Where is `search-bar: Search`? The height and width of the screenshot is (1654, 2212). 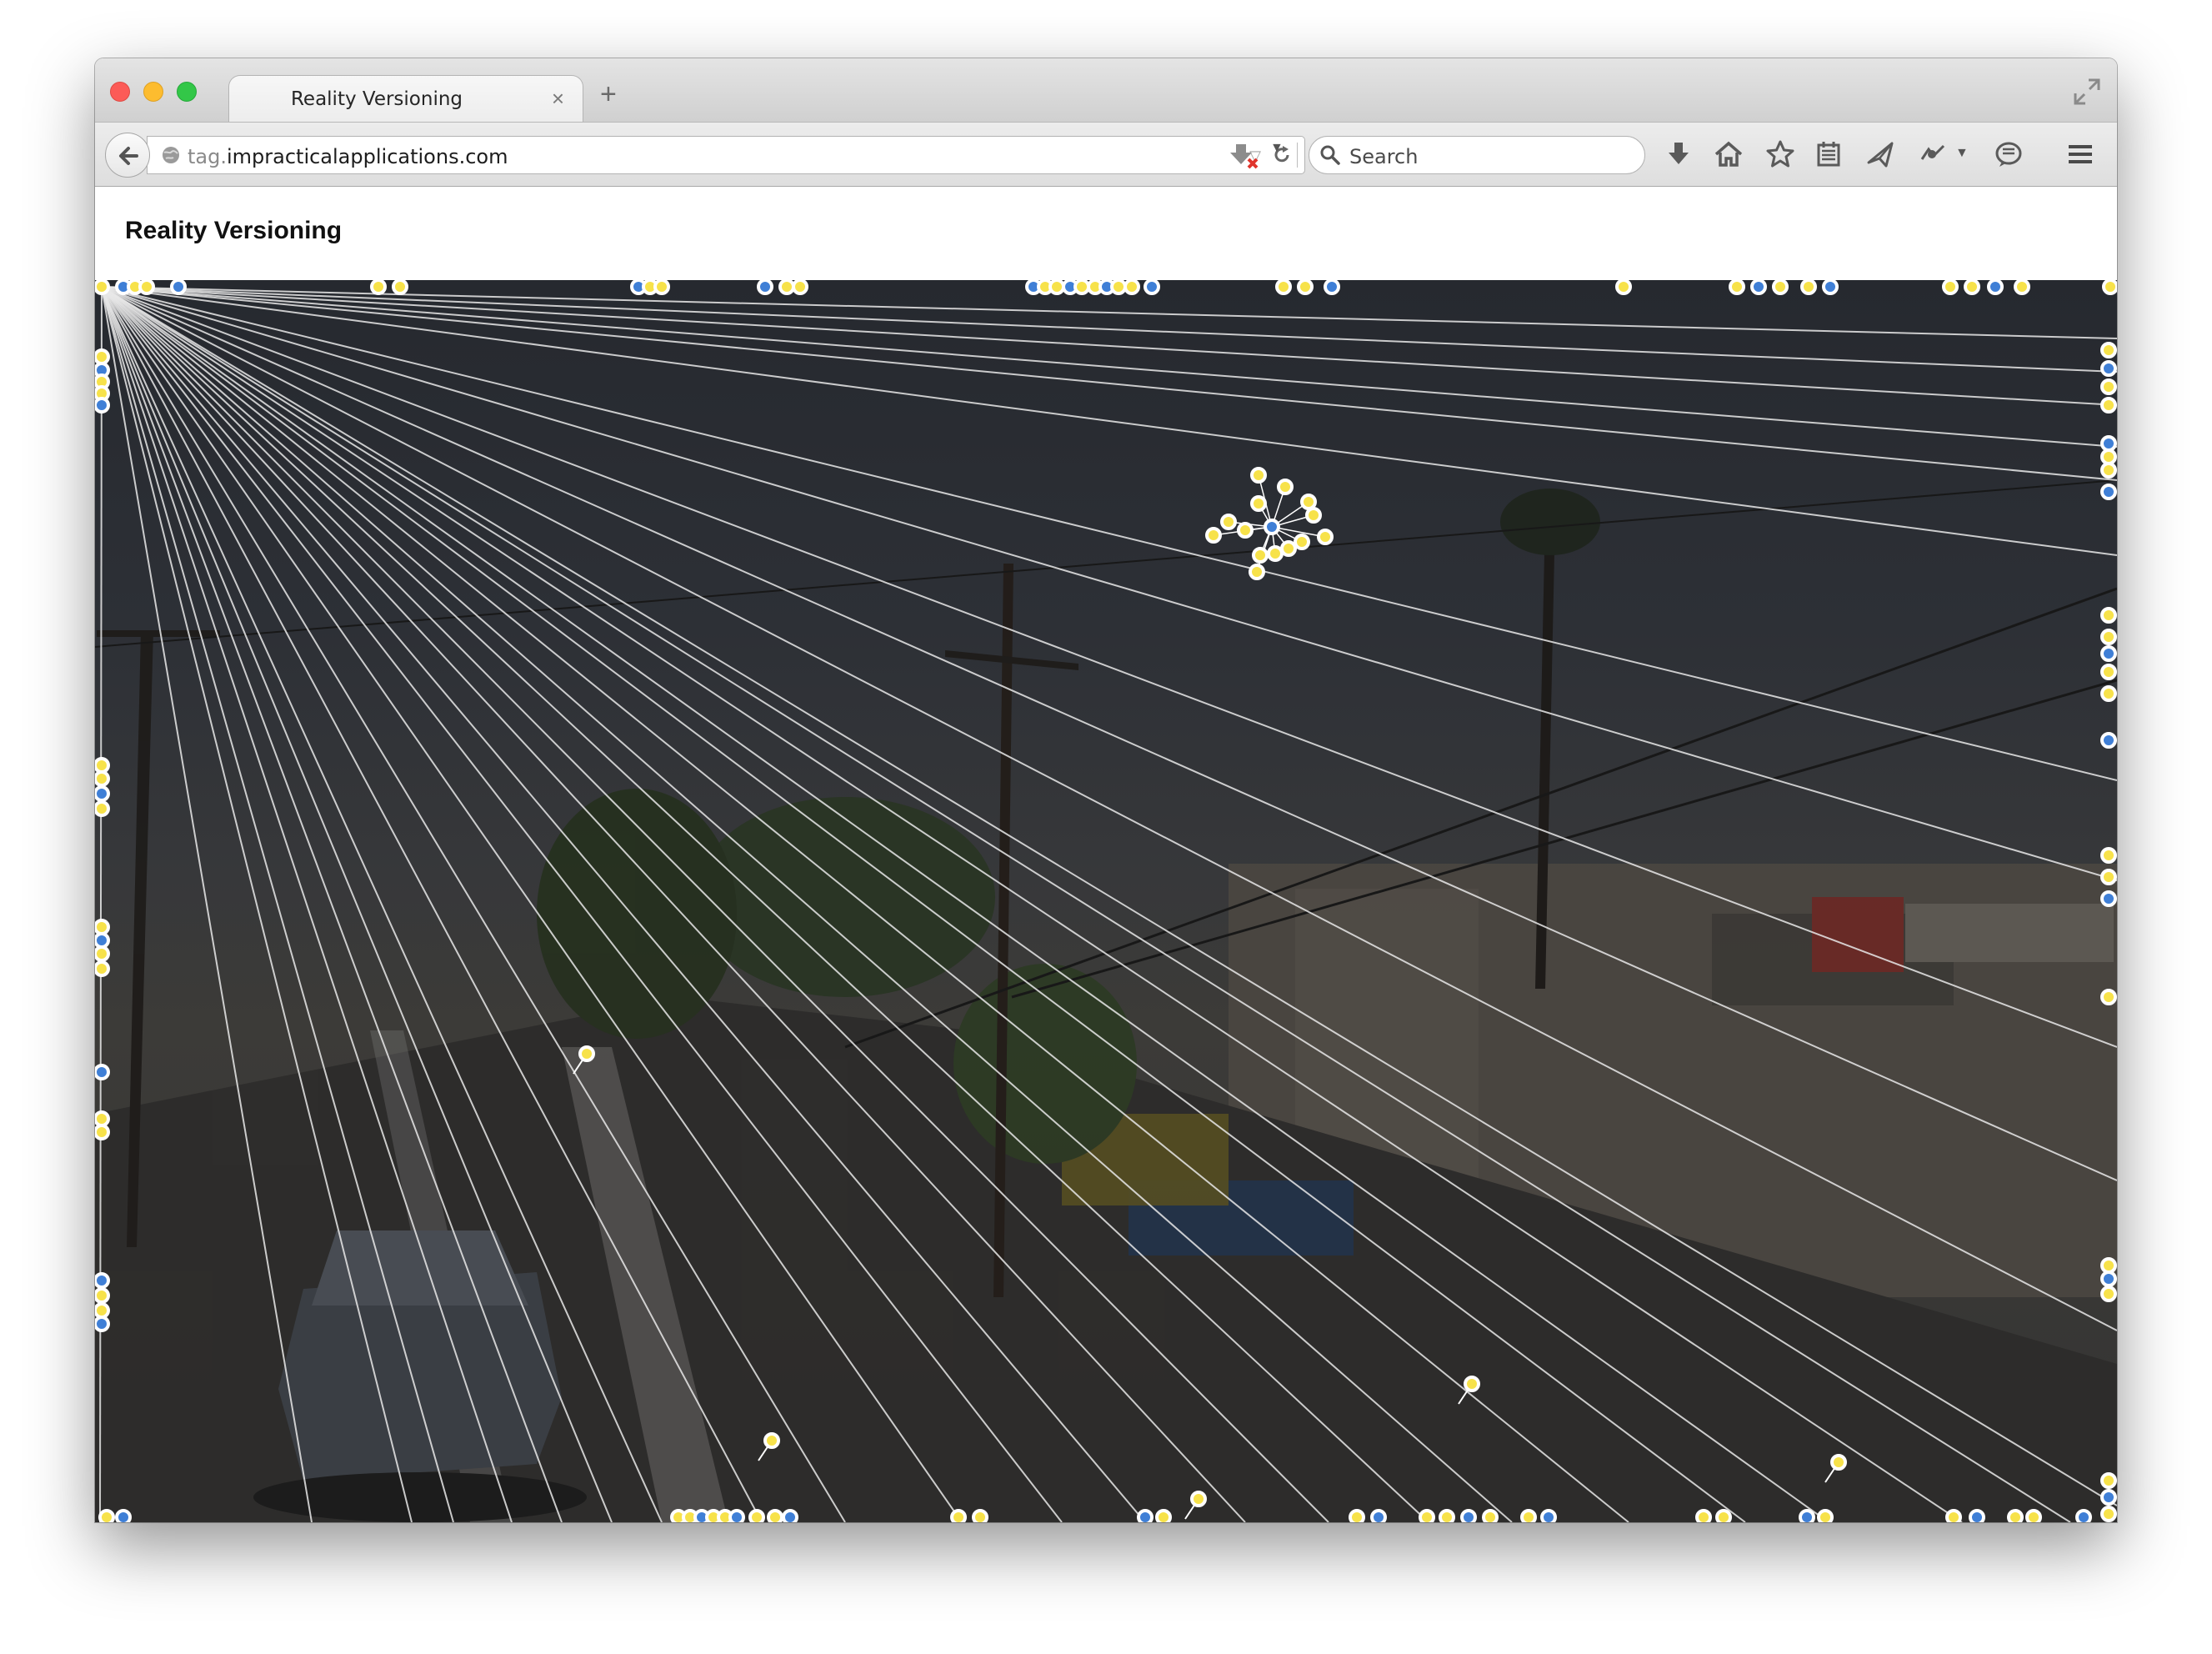 search-bar: Search is located at coordinates (1477, 155).